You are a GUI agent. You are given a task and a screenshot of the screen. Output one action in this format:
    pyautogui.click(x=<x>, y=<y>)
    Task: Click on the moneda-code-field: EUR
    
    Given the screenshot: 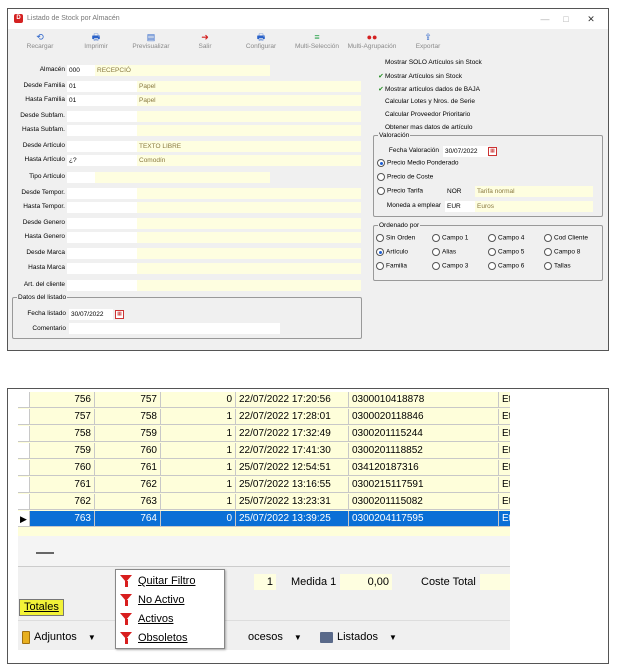 What is the action you would take?
    pyautogui.click(x=460, y=206)
    